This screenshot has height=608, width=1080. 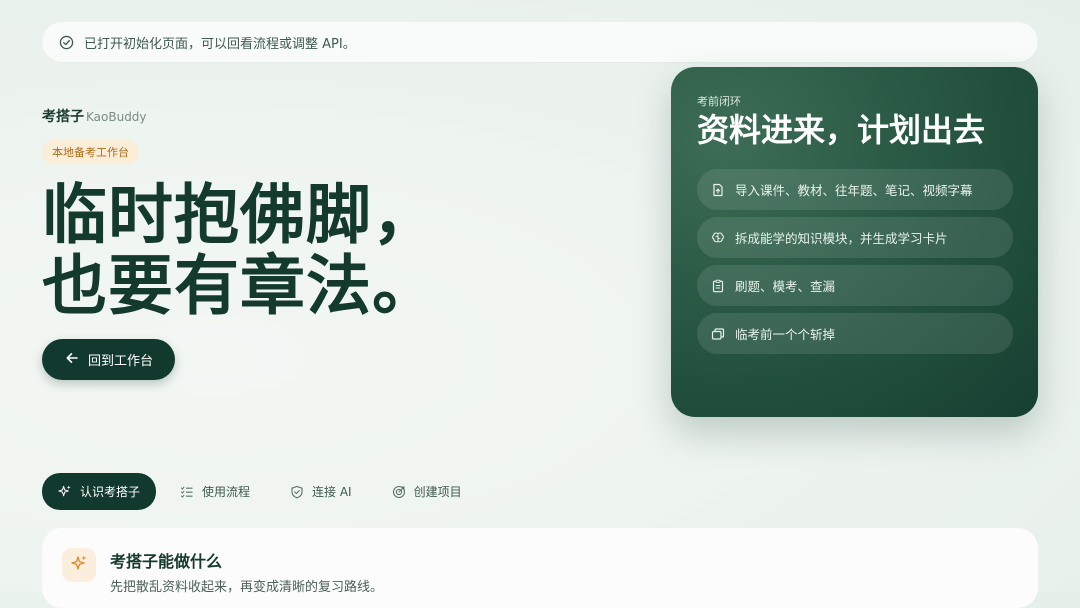 I want to click on hero-line-1: 临时抱佛脚，, so click(x=240, y=215).